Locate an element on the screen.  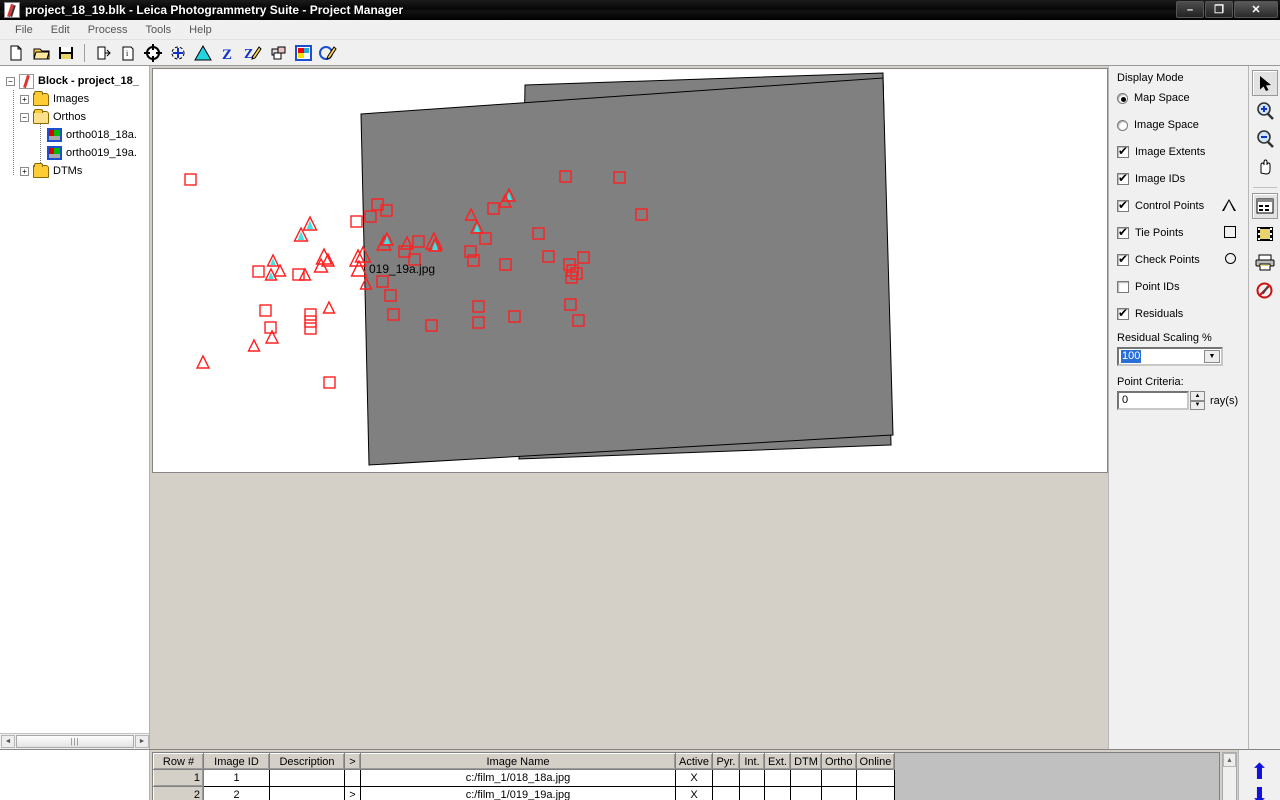
checkbox-row-tie-points: Tie Points is located at coordinates (1182, 233).